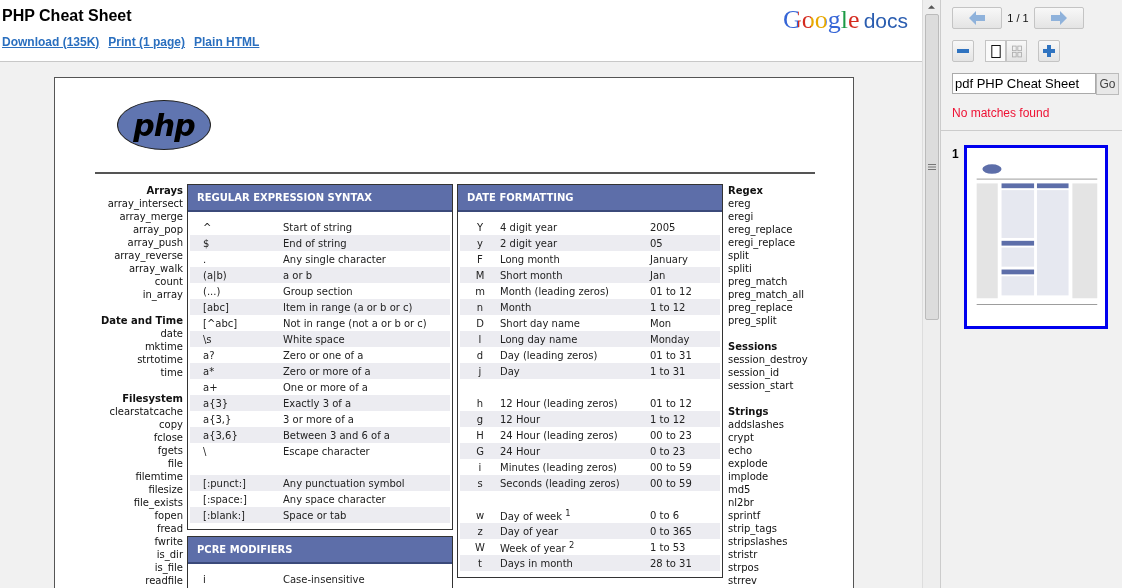  What do you see at coordinates (665, 515) in the screenshot?
I see `table-cell-text: 0 to 6` at bounding box center [665, 515].